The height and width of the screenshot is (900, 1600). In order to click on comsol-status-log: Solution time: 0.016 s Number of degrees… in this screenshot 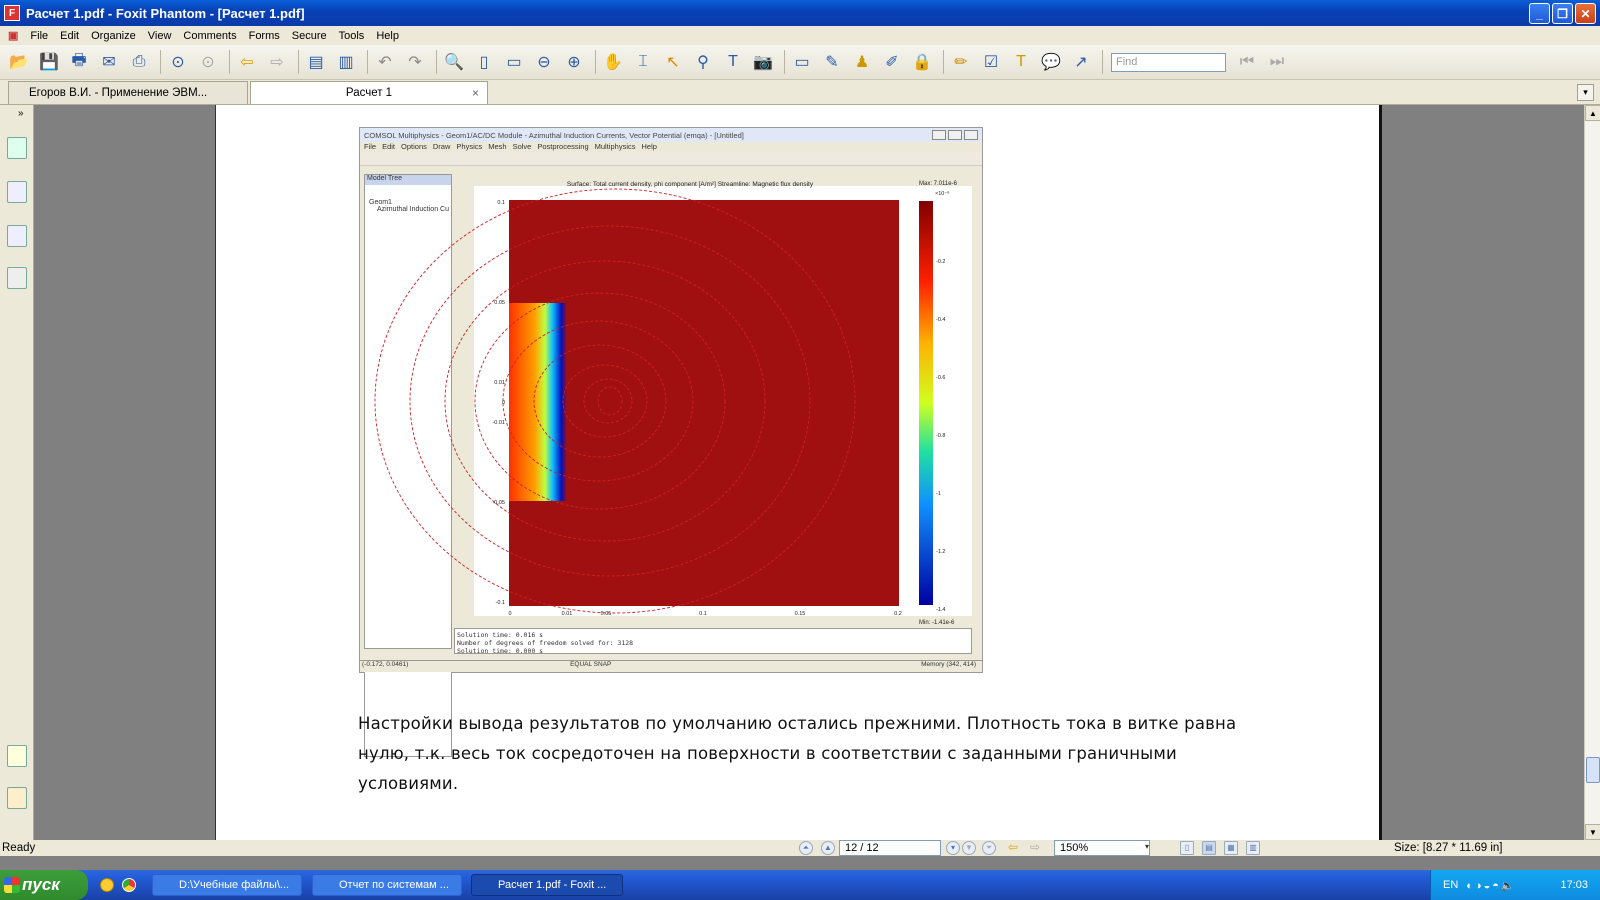, I will do `click(713, 641)`.